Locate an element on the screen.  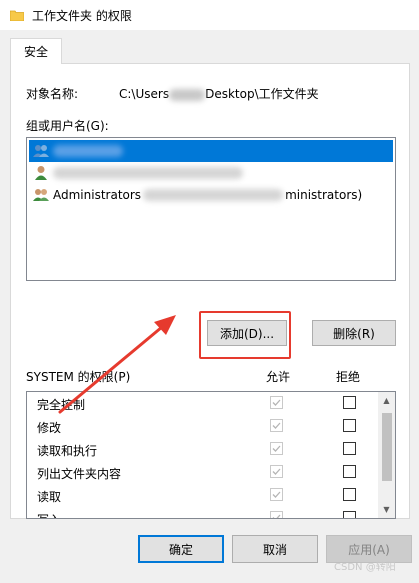
remove-button: 删除(R) is located at coordinates (354, 333).